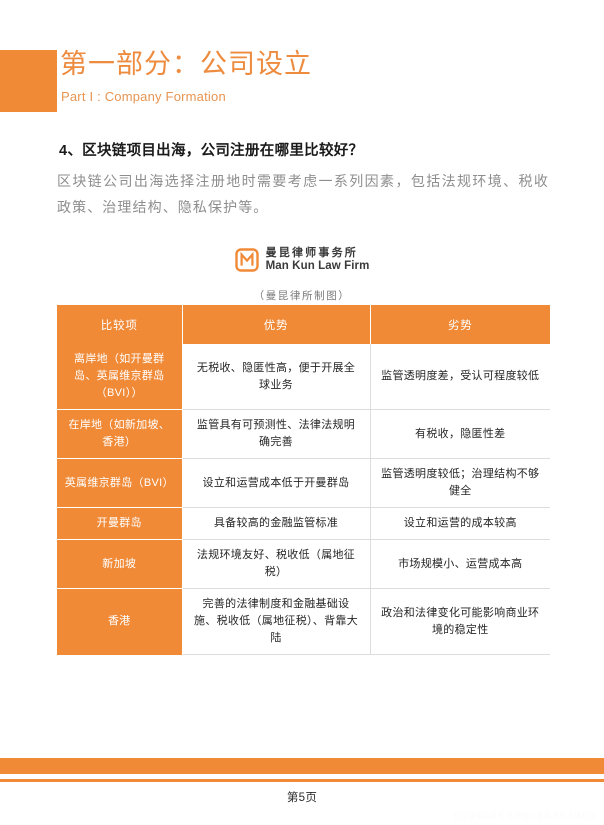 This screenshot has width=604, height=825. Describe the element at coordinates (120, 434) in the screenshot. I see `table-cell-item: 在岸地（如新加坡、香港）` at that location.